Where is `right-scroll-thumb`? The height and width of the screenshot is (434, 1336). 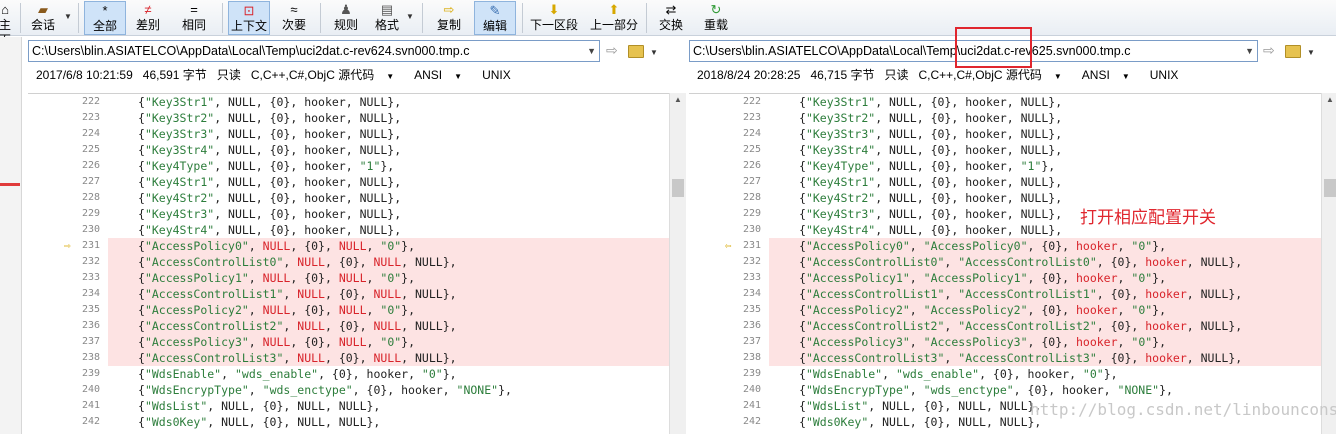 right-scroll-thumb is located at coordinates (1330, 188).